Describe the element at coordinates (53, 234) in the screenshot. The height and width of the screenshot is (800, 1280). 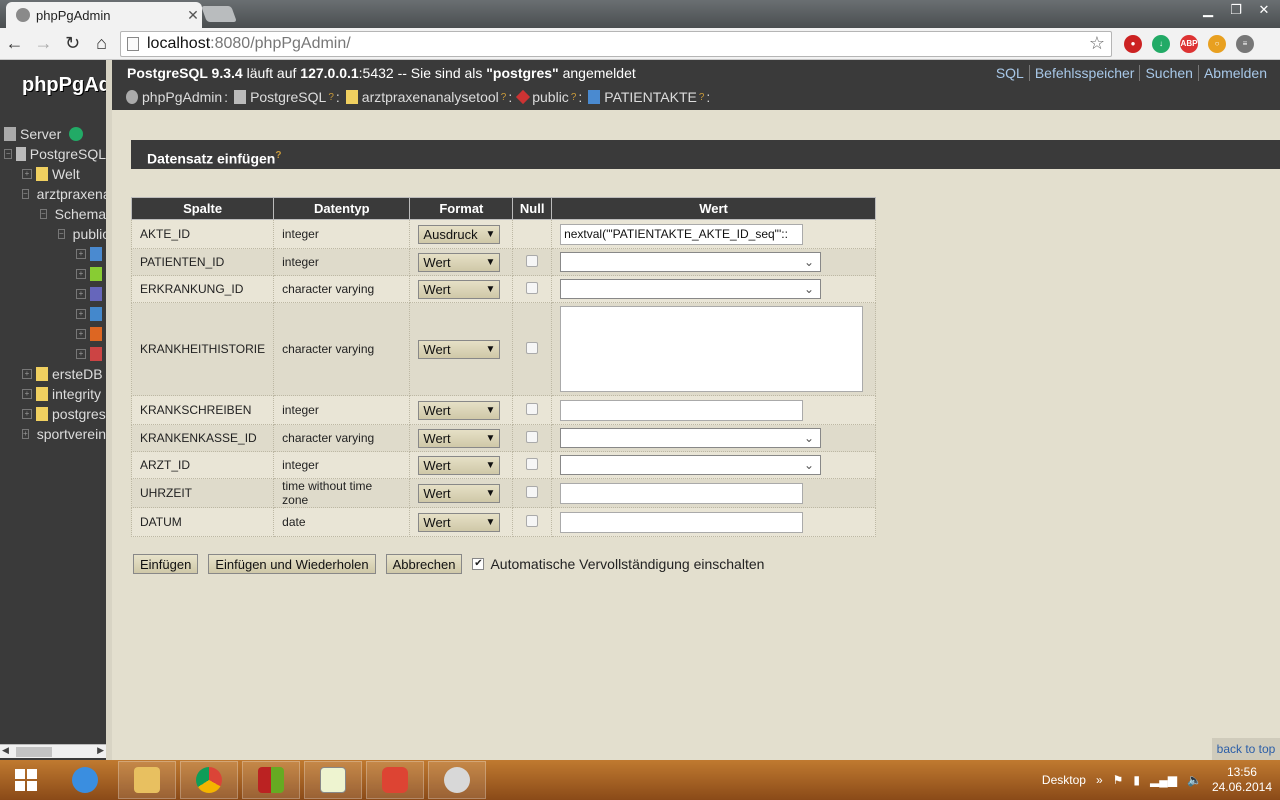
I see `tree-item-public: − public` at that location.